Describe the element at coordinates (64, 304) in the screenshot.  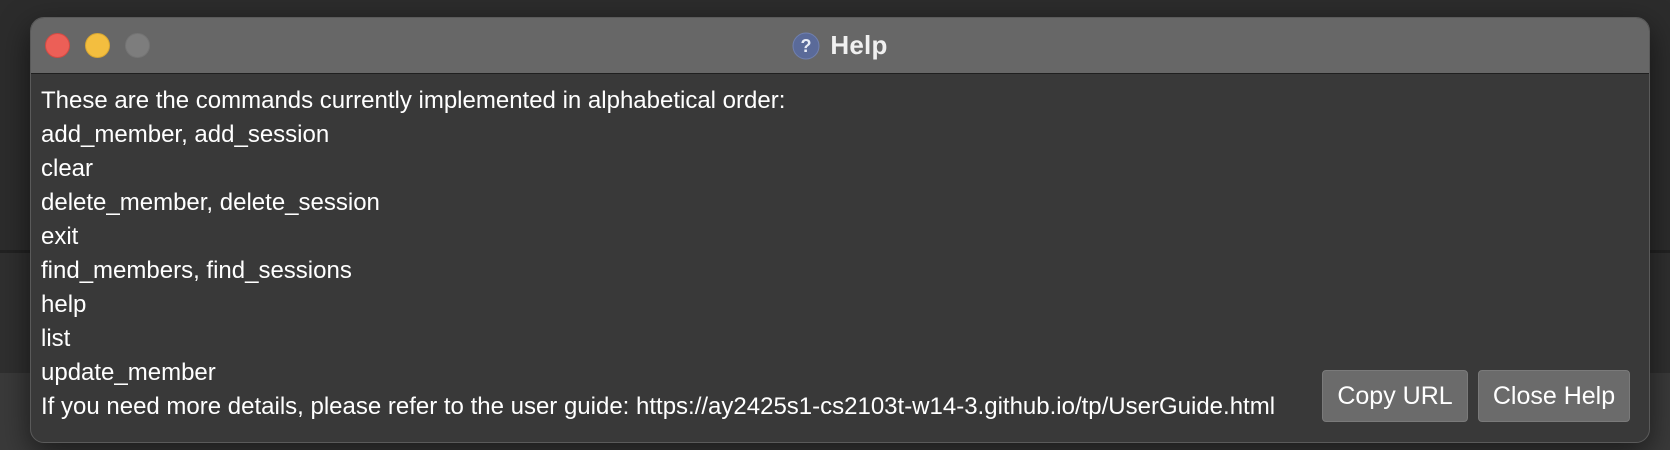
I see `help-line-command: help` at that location.